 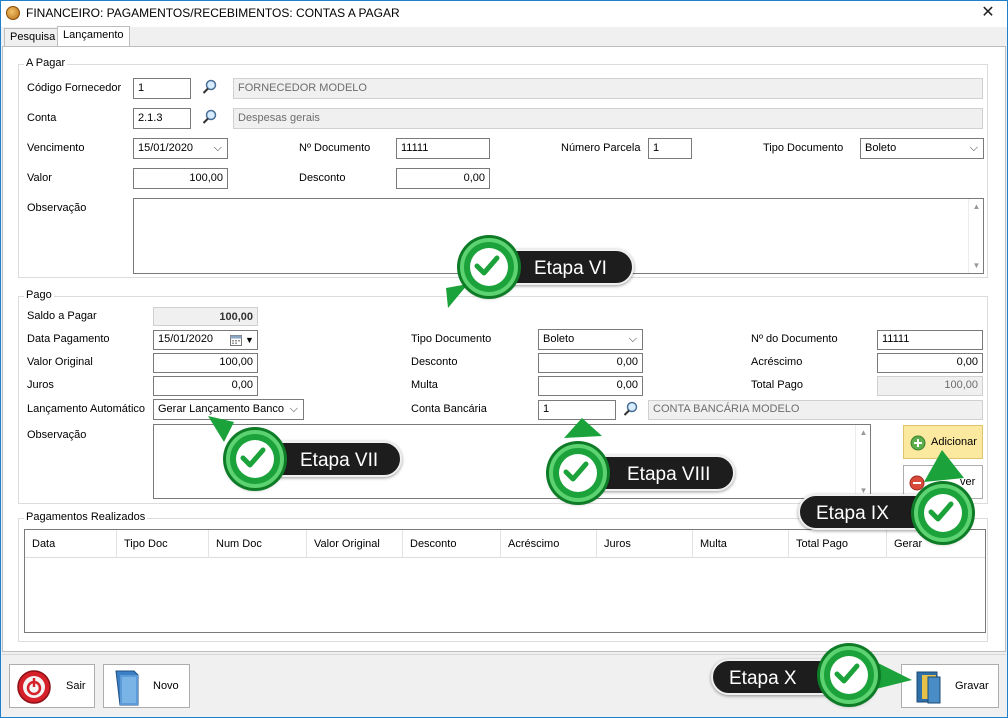 What do you see at coordinates (601, 148) in the screenshot?
I see `numero-parcela-label: Número Parcela` at bounding box center [601, 148].